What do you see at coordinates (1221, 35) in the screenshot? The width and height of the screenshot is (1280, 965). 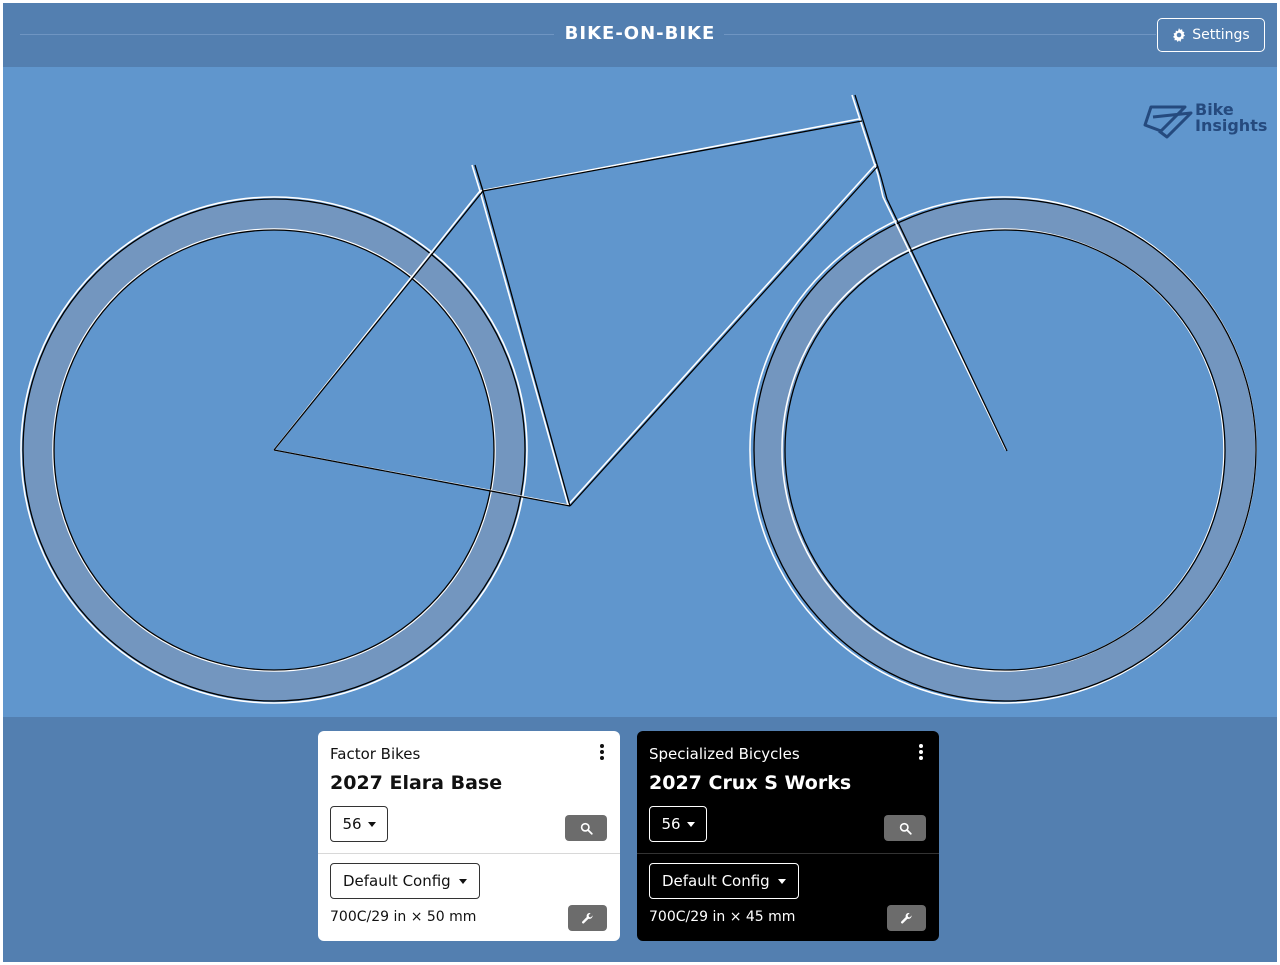 I see `settings-label: Settings` at bounding box center [1221, 35].